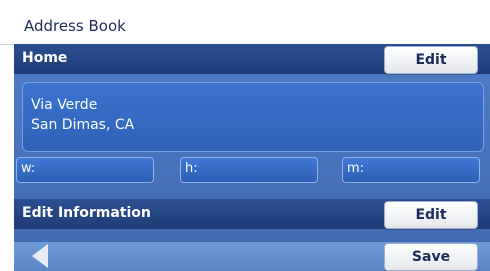 The height and width of the screenshot is (271, 490). Describe the element at coordinates (356, 168) in the screenshot. I see `mobile-phone-label: m:` at that location.